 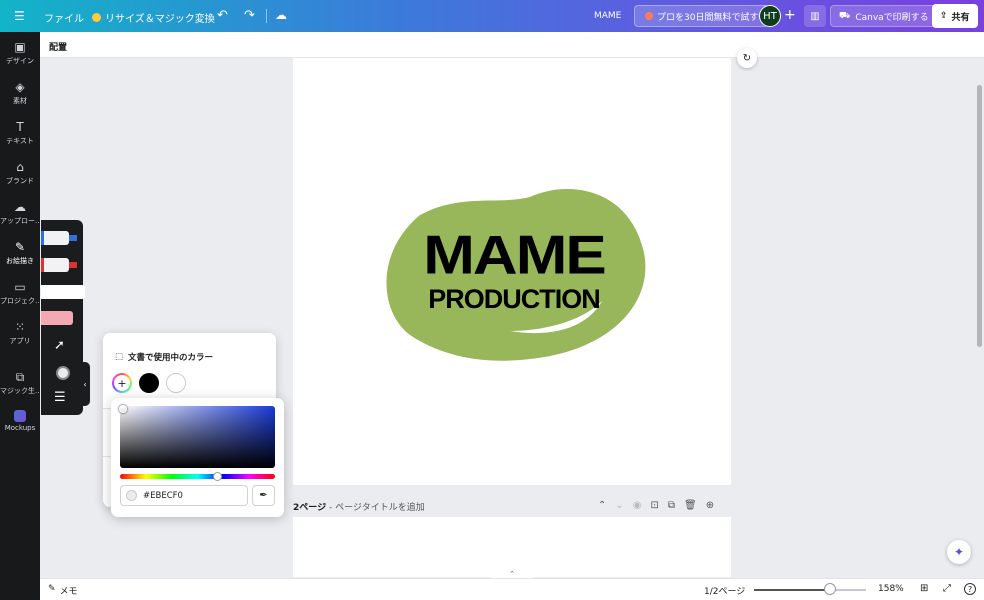 I want to click on hex-preview-swatch, so click(x=131, y=495).